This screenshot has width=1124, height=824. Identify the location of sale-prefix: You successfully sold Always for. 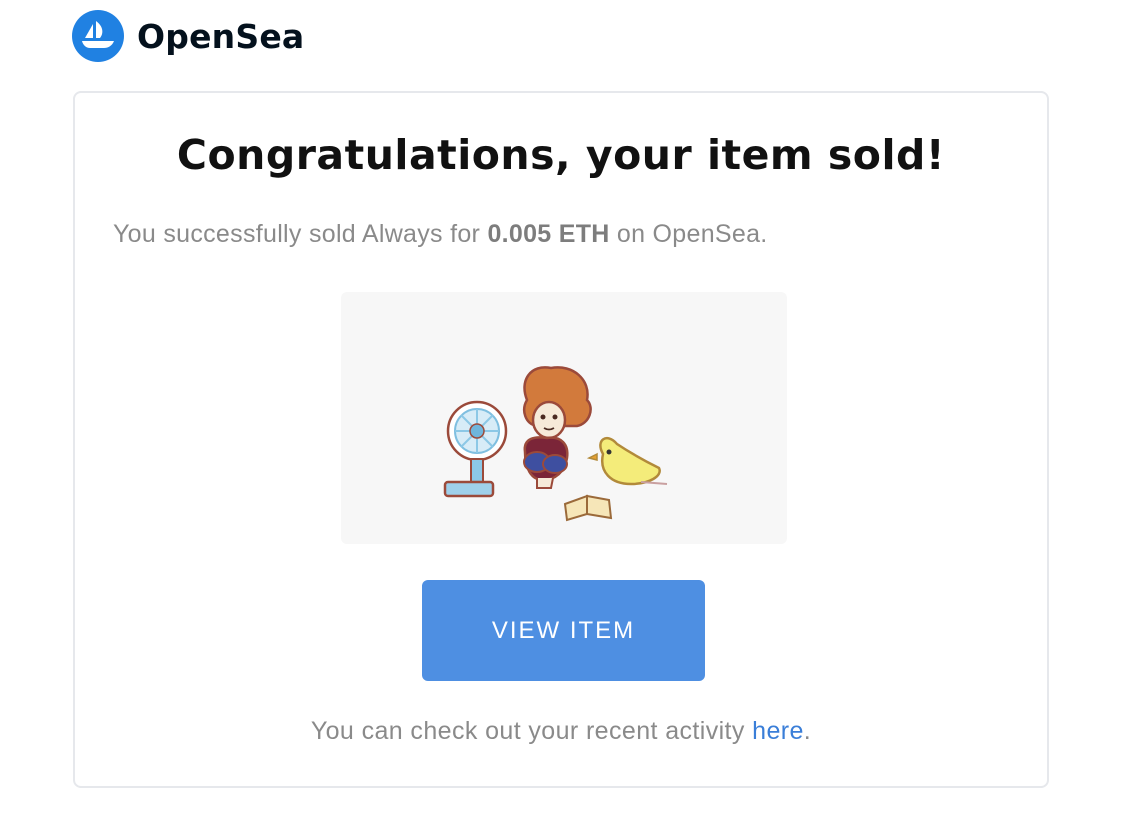
(300, 234).